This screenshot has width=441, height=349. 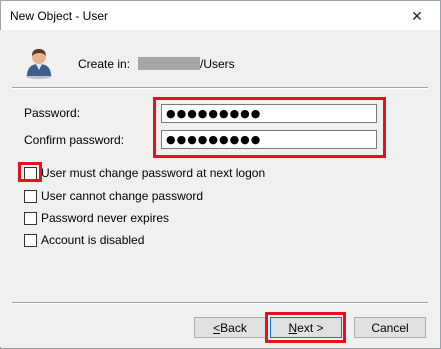 What do you see at coordinates (52, 113) in the screenshot?
I see `password-label: Password:` at bounding box center [52, 113].